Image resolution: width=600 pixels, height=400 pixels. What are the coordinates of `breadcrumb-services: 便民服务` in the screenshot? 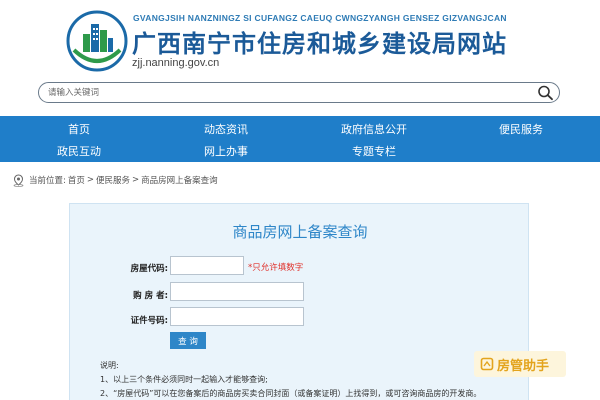 It's located at (113, 180).